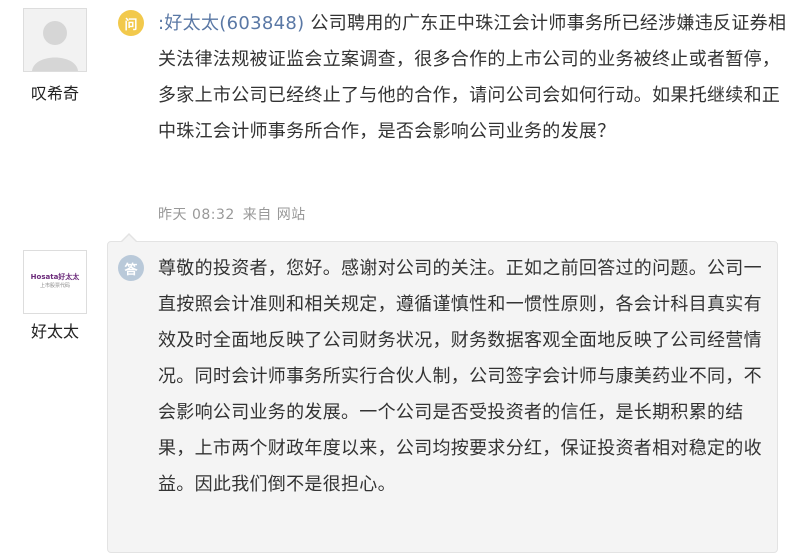  Describe the element at coordinates (236, 214) in the screenshot. I see `question-meta: 昨天 08:32 来自 网站` at that location.